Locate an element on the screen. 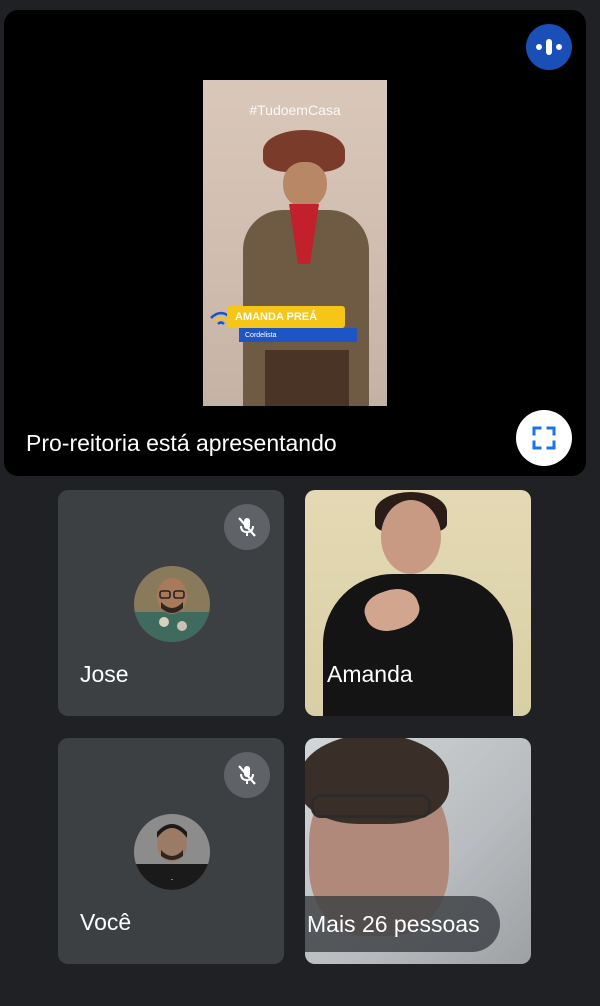  fullscreen-icon is located at coordinates (544, 438).